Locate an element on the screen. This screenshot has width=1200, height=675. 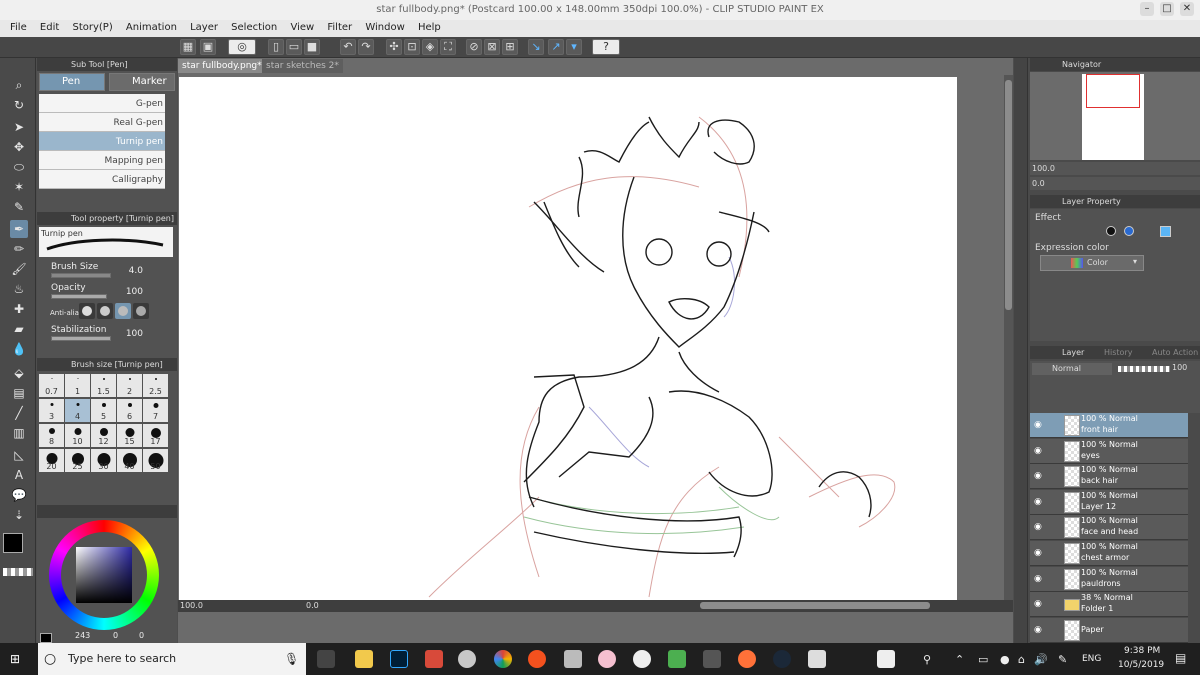
pinned-app-icon is located at coordinates (886, 659).